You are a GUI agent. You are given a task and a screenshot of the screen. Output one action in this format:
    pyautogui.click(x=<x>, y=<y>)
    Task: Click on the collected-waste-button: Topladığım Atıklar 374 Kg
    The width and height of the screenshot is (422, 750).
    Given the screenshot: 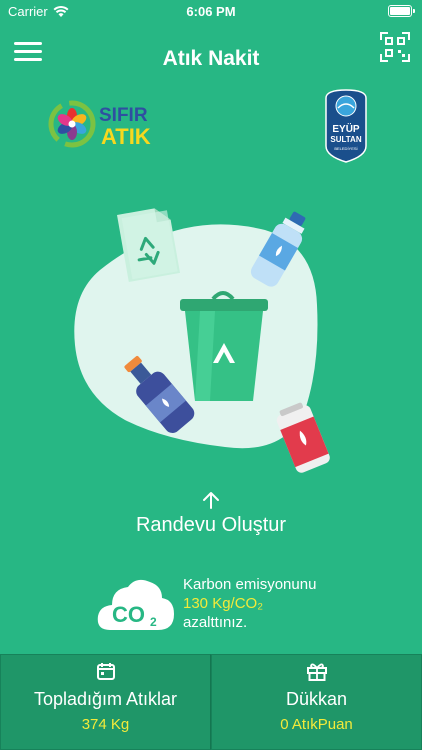 What is the action you would take?
    pyautogui.click(x=105, y=702)
    